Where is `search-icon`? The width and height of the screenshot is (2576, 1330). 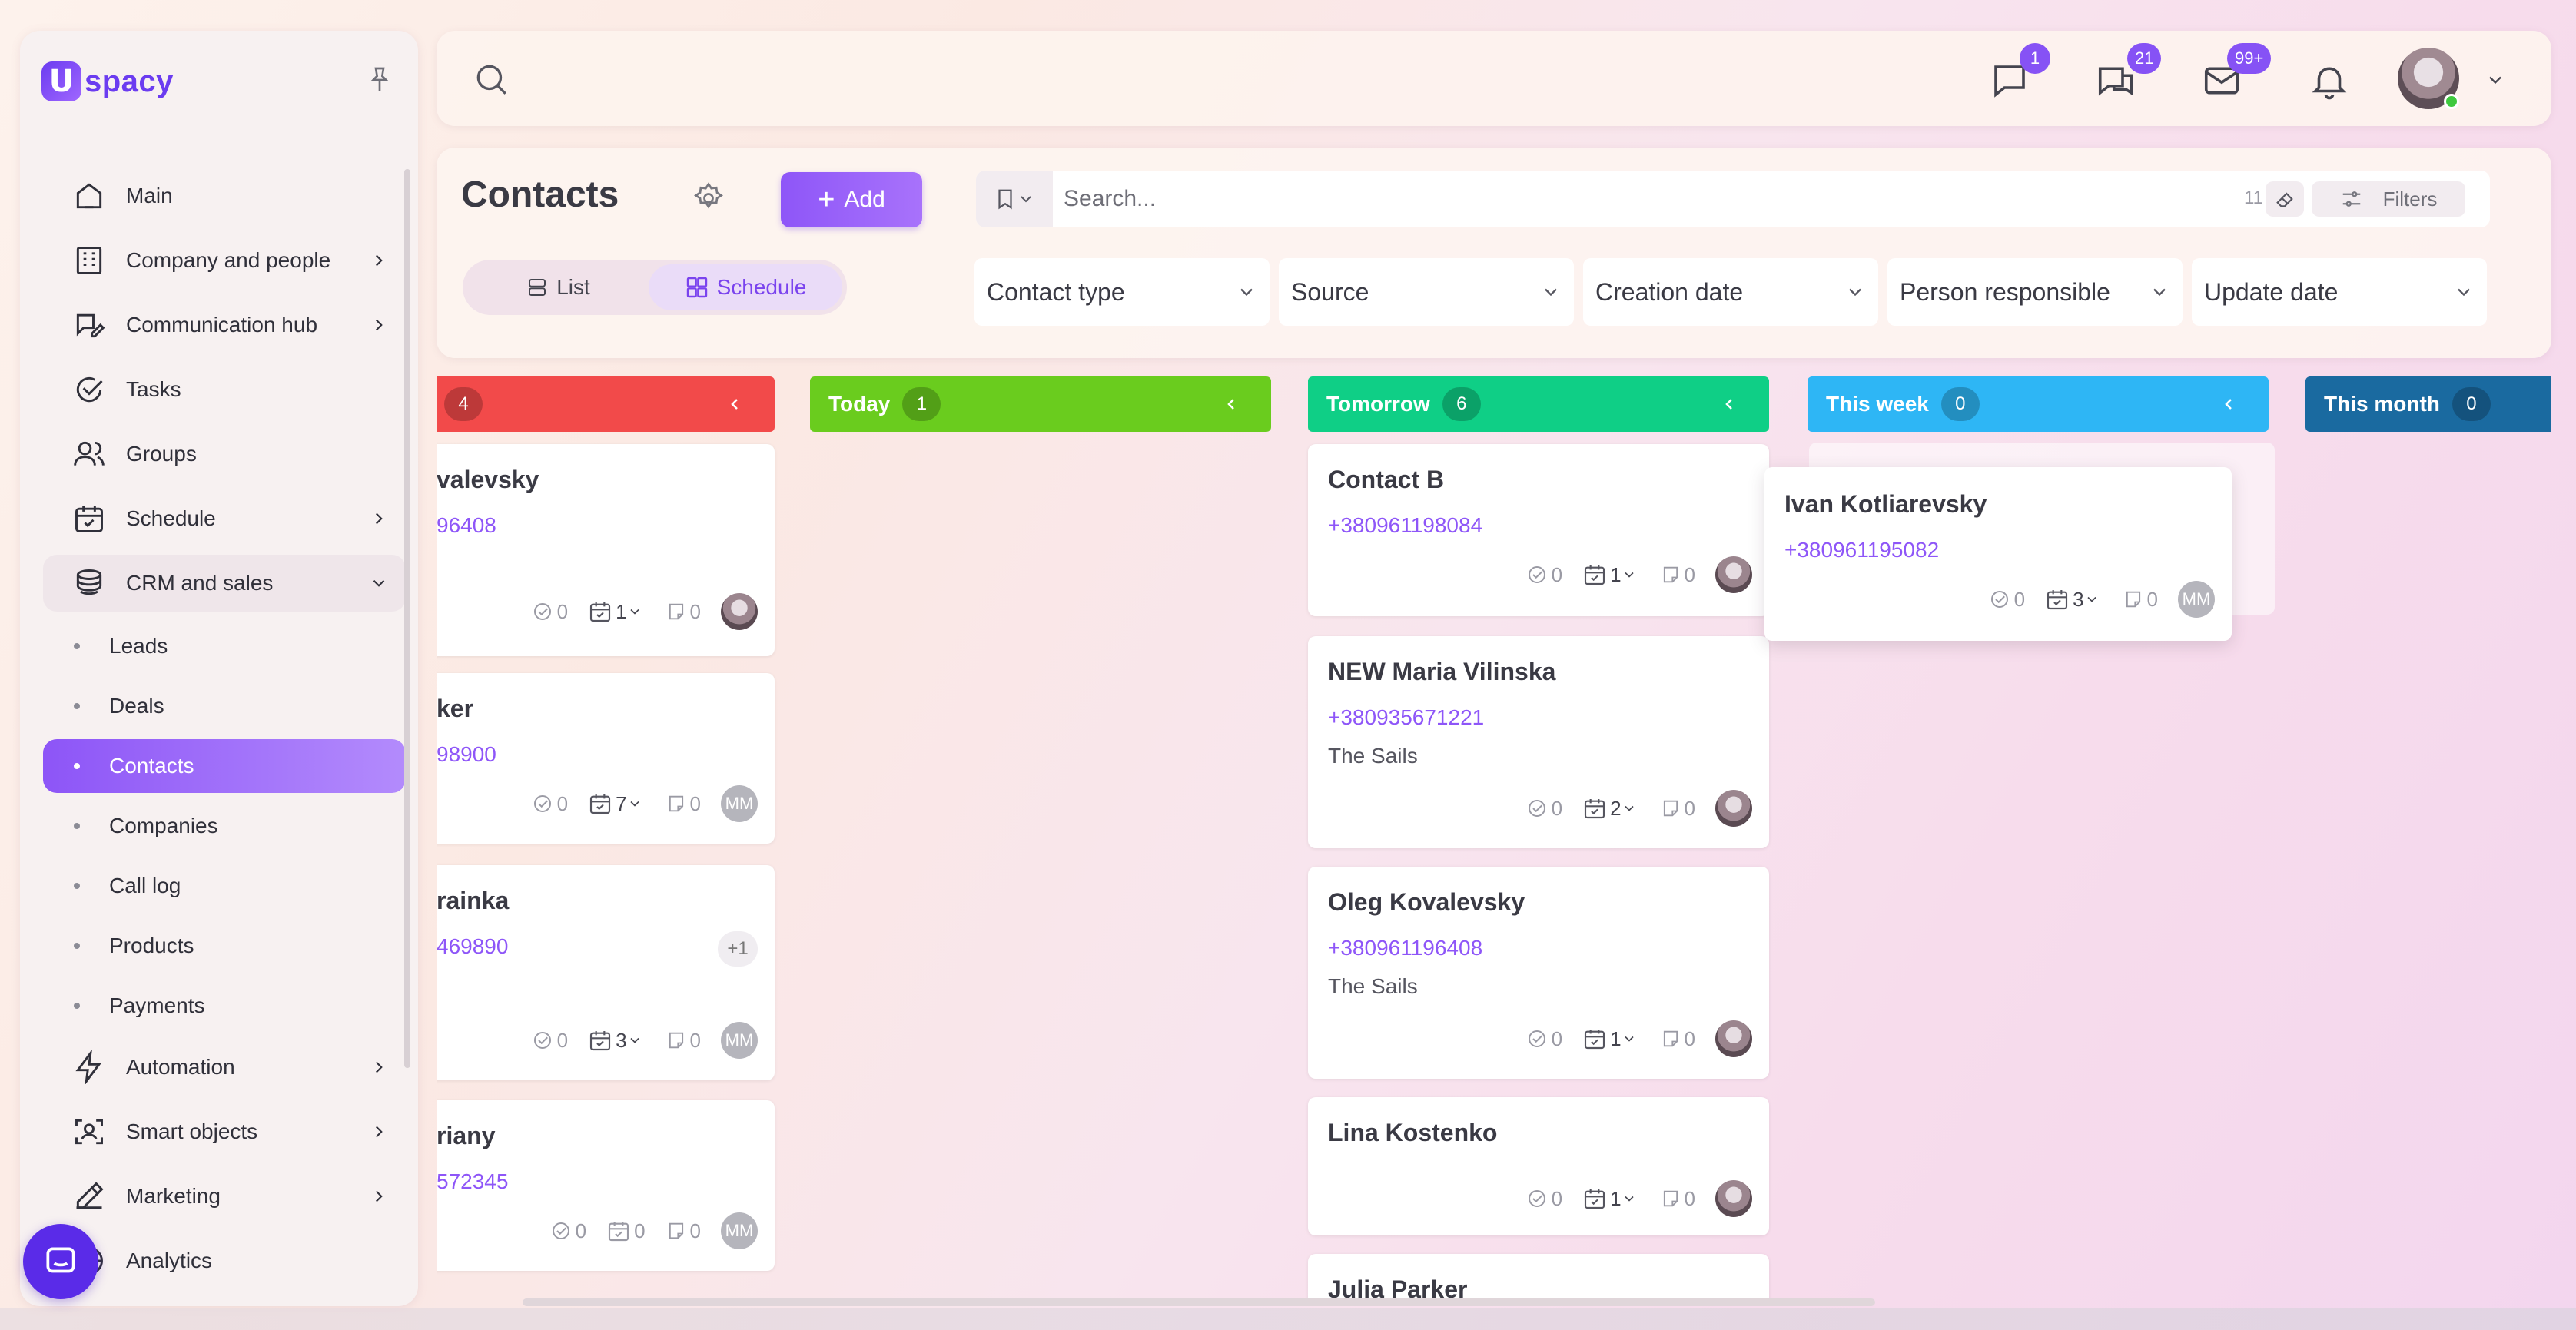
search-icon is located at coordinates (491, 79).